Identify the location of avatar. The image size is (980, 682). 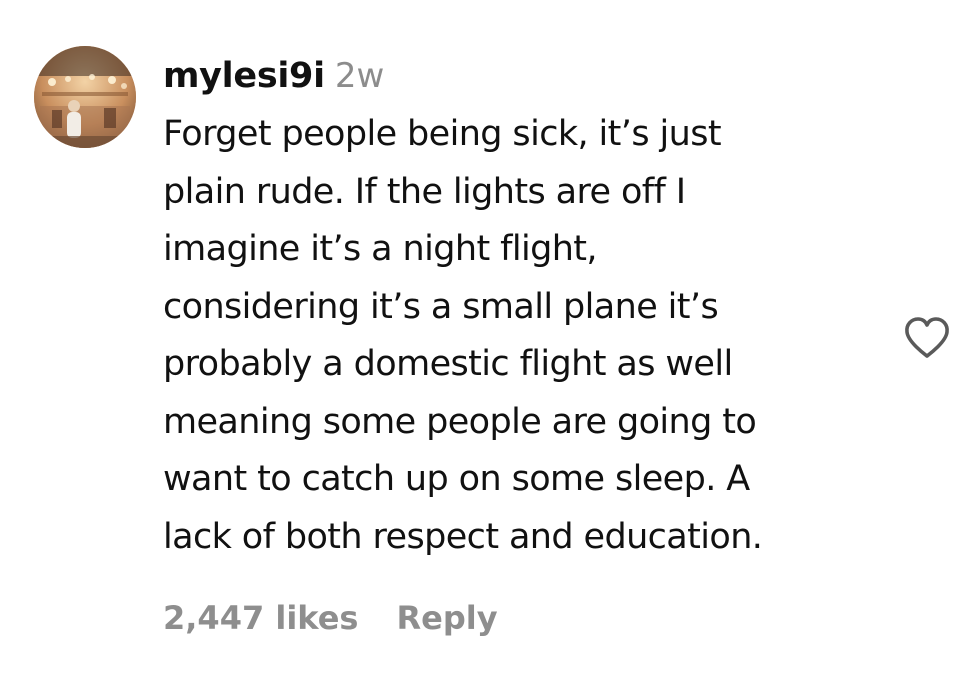
(85, 97).